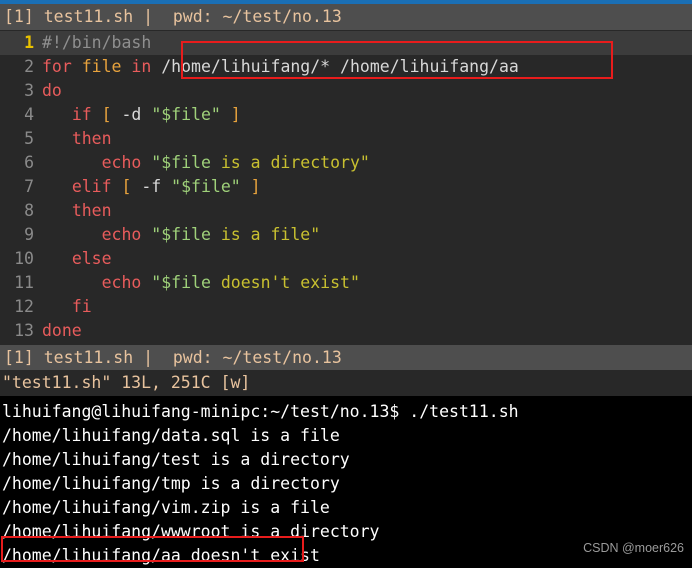 The height and width of the screenshot is (568, 692). What do you see at coordinates (346, 331) in the screenshot?
I see `code-line: 13 done` at bounding box center [346, 331].